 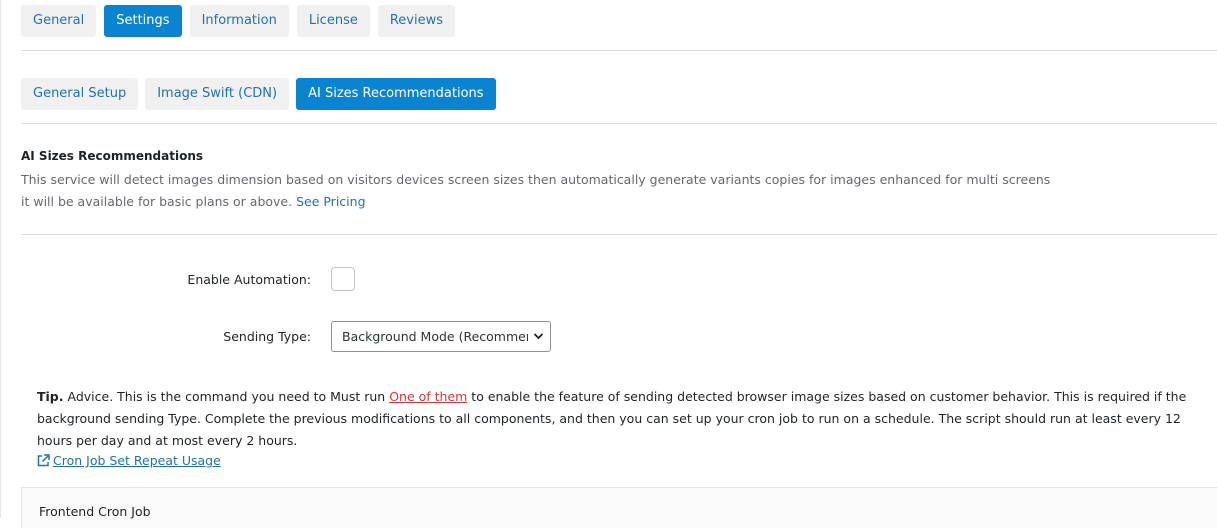 I want to click on subtab-ai-sizes-recommendations: AI Sizes Recommendations, so click(x=396, y=94).